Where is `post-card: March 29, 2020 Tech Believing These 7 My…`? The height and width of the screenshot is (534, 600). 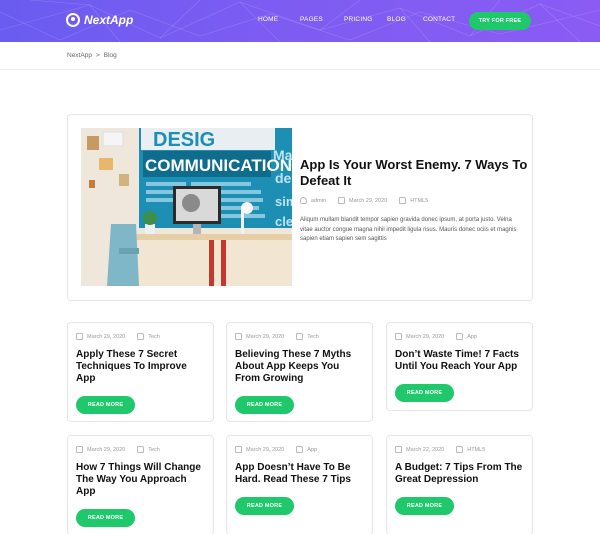 post-card: March 29, 2020 Tech Believing These 7 My… is located at coordinates (299, 372).